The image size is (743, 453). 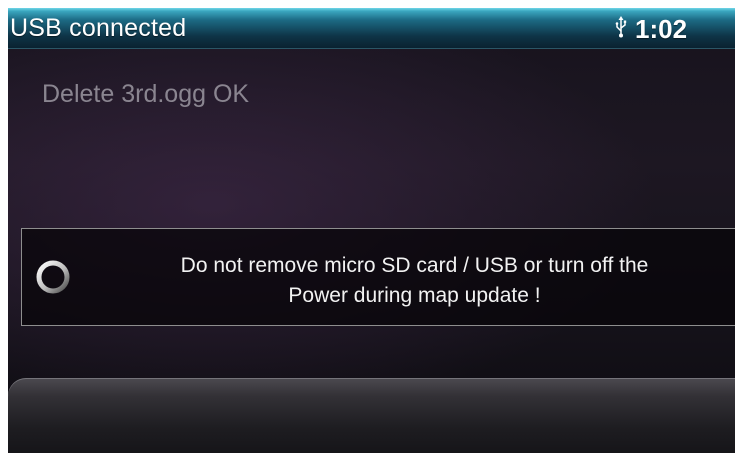 I want to click on delete-status-message: Delete 3rd.ogg OK, so click(x=146, y=94).